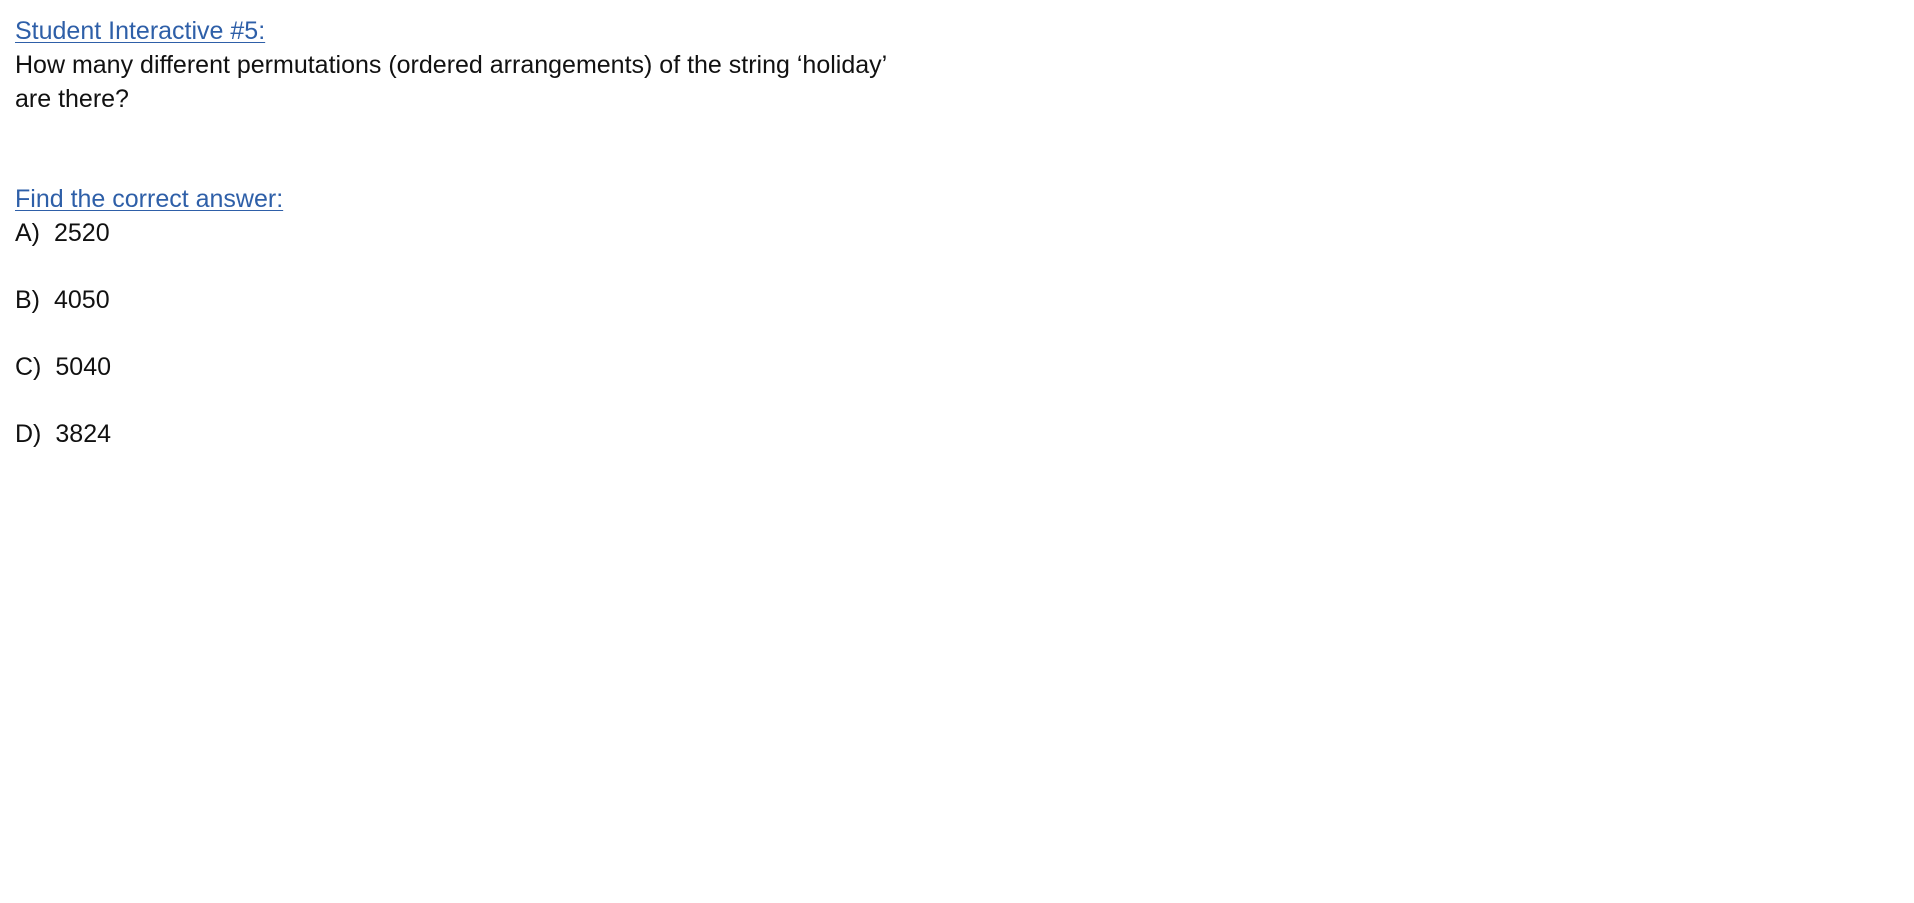 This screenshot has height=903, width=1914. Describe the element at coordinates (515, 434) in the screenshot. I see `option-d: D) 3824` at that location.